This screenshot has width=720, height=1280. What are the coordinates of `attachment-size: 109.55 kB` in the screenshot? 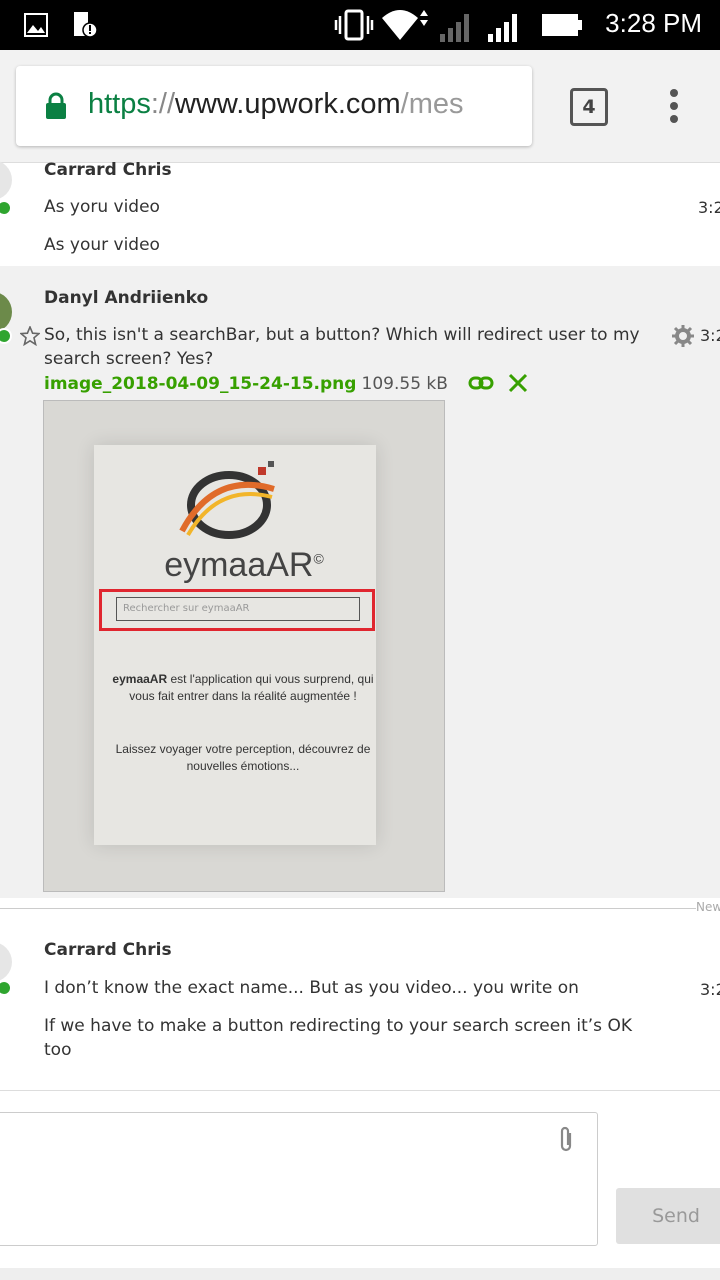 It's located at (404, 384).